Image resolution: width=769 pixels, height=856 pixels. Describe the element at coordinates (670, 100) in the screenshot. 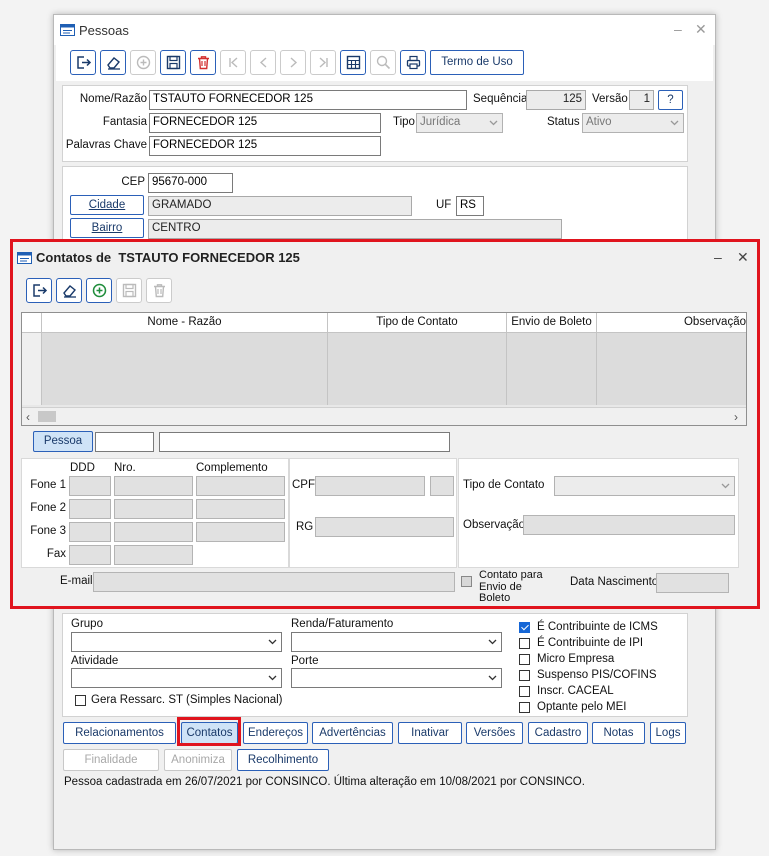

I see `help-button: ?` at that location.